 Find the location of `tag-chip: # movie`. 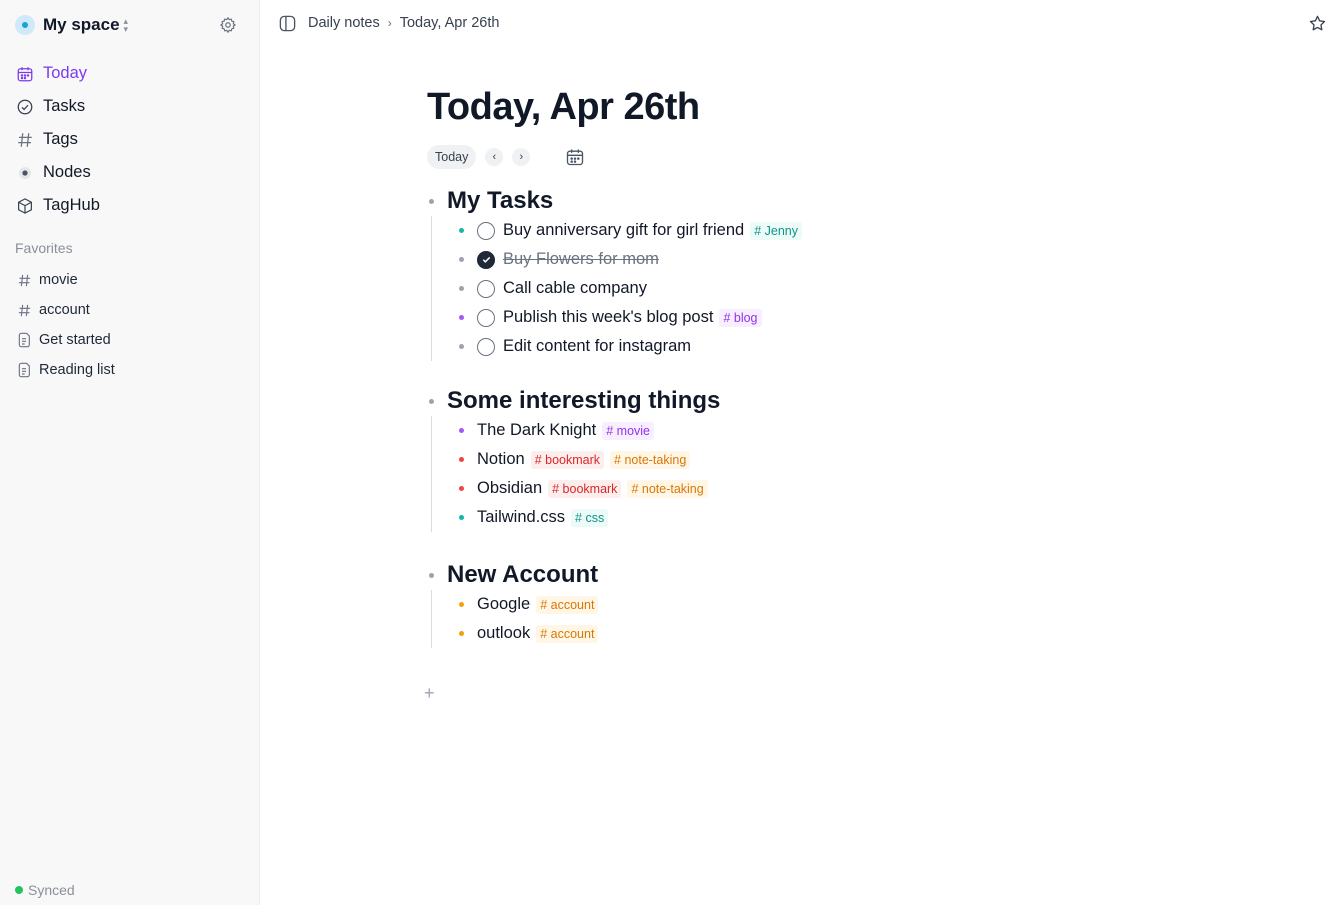

tag-chip: # movie is located at coordinates (628, 430).